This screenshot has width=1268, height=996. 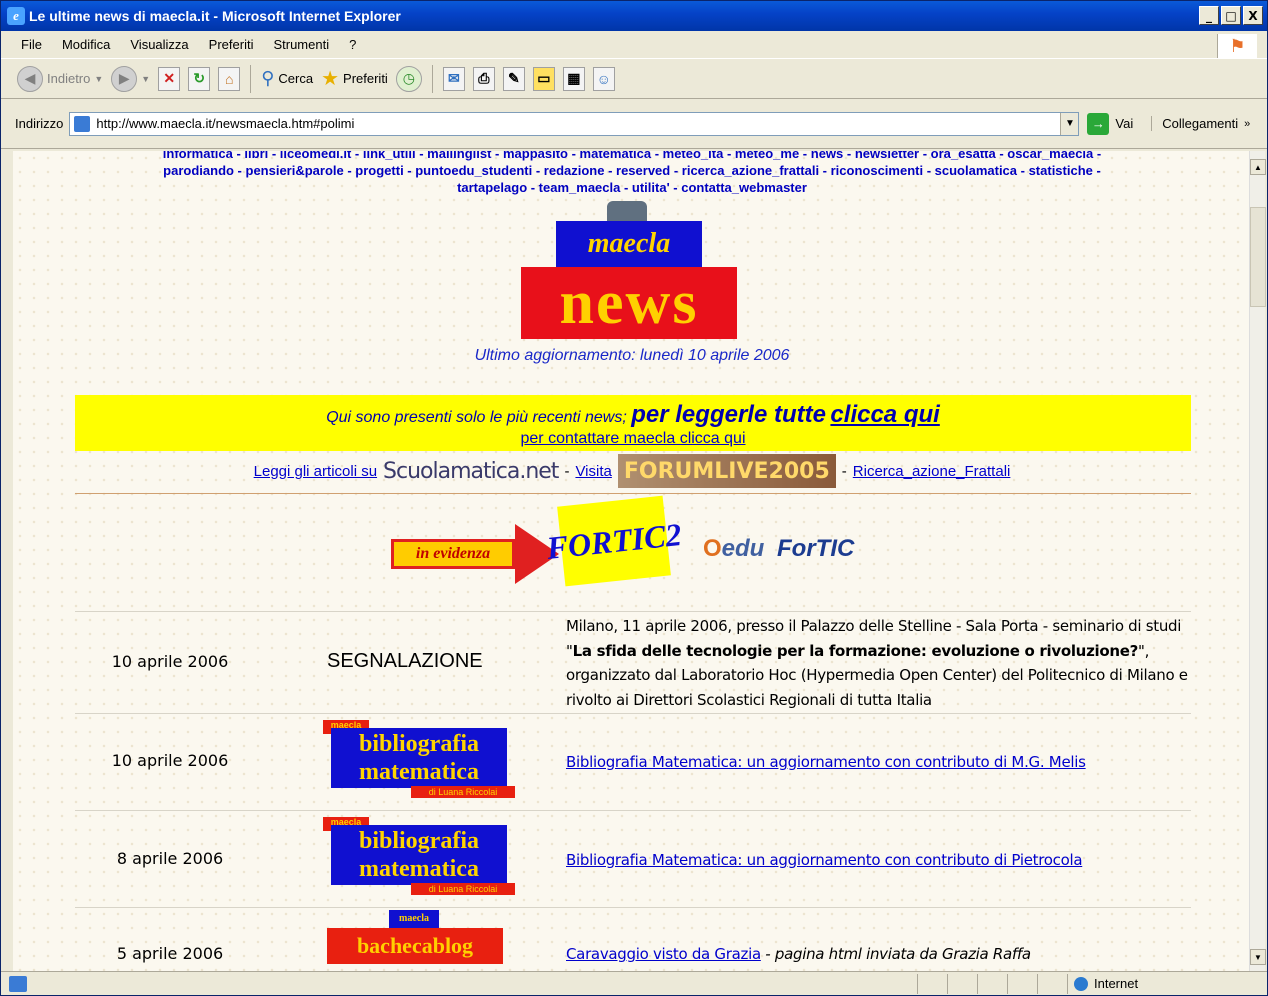 What do you see at coordinates (633, 438) in the screenshot?
I see `contact-link: per contattare maecla clicca qui` at bounding box center [633, 438].